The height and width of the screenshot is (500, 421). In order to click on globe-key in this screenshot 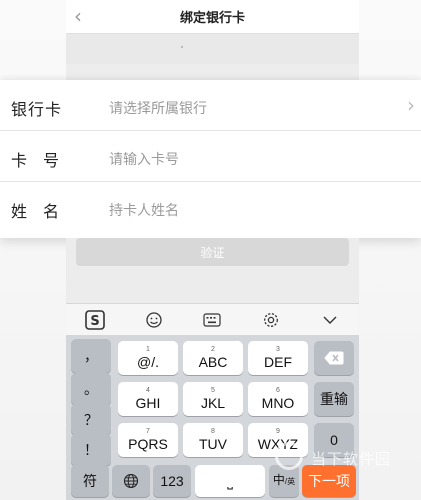, I will do `click(131, 481)`.